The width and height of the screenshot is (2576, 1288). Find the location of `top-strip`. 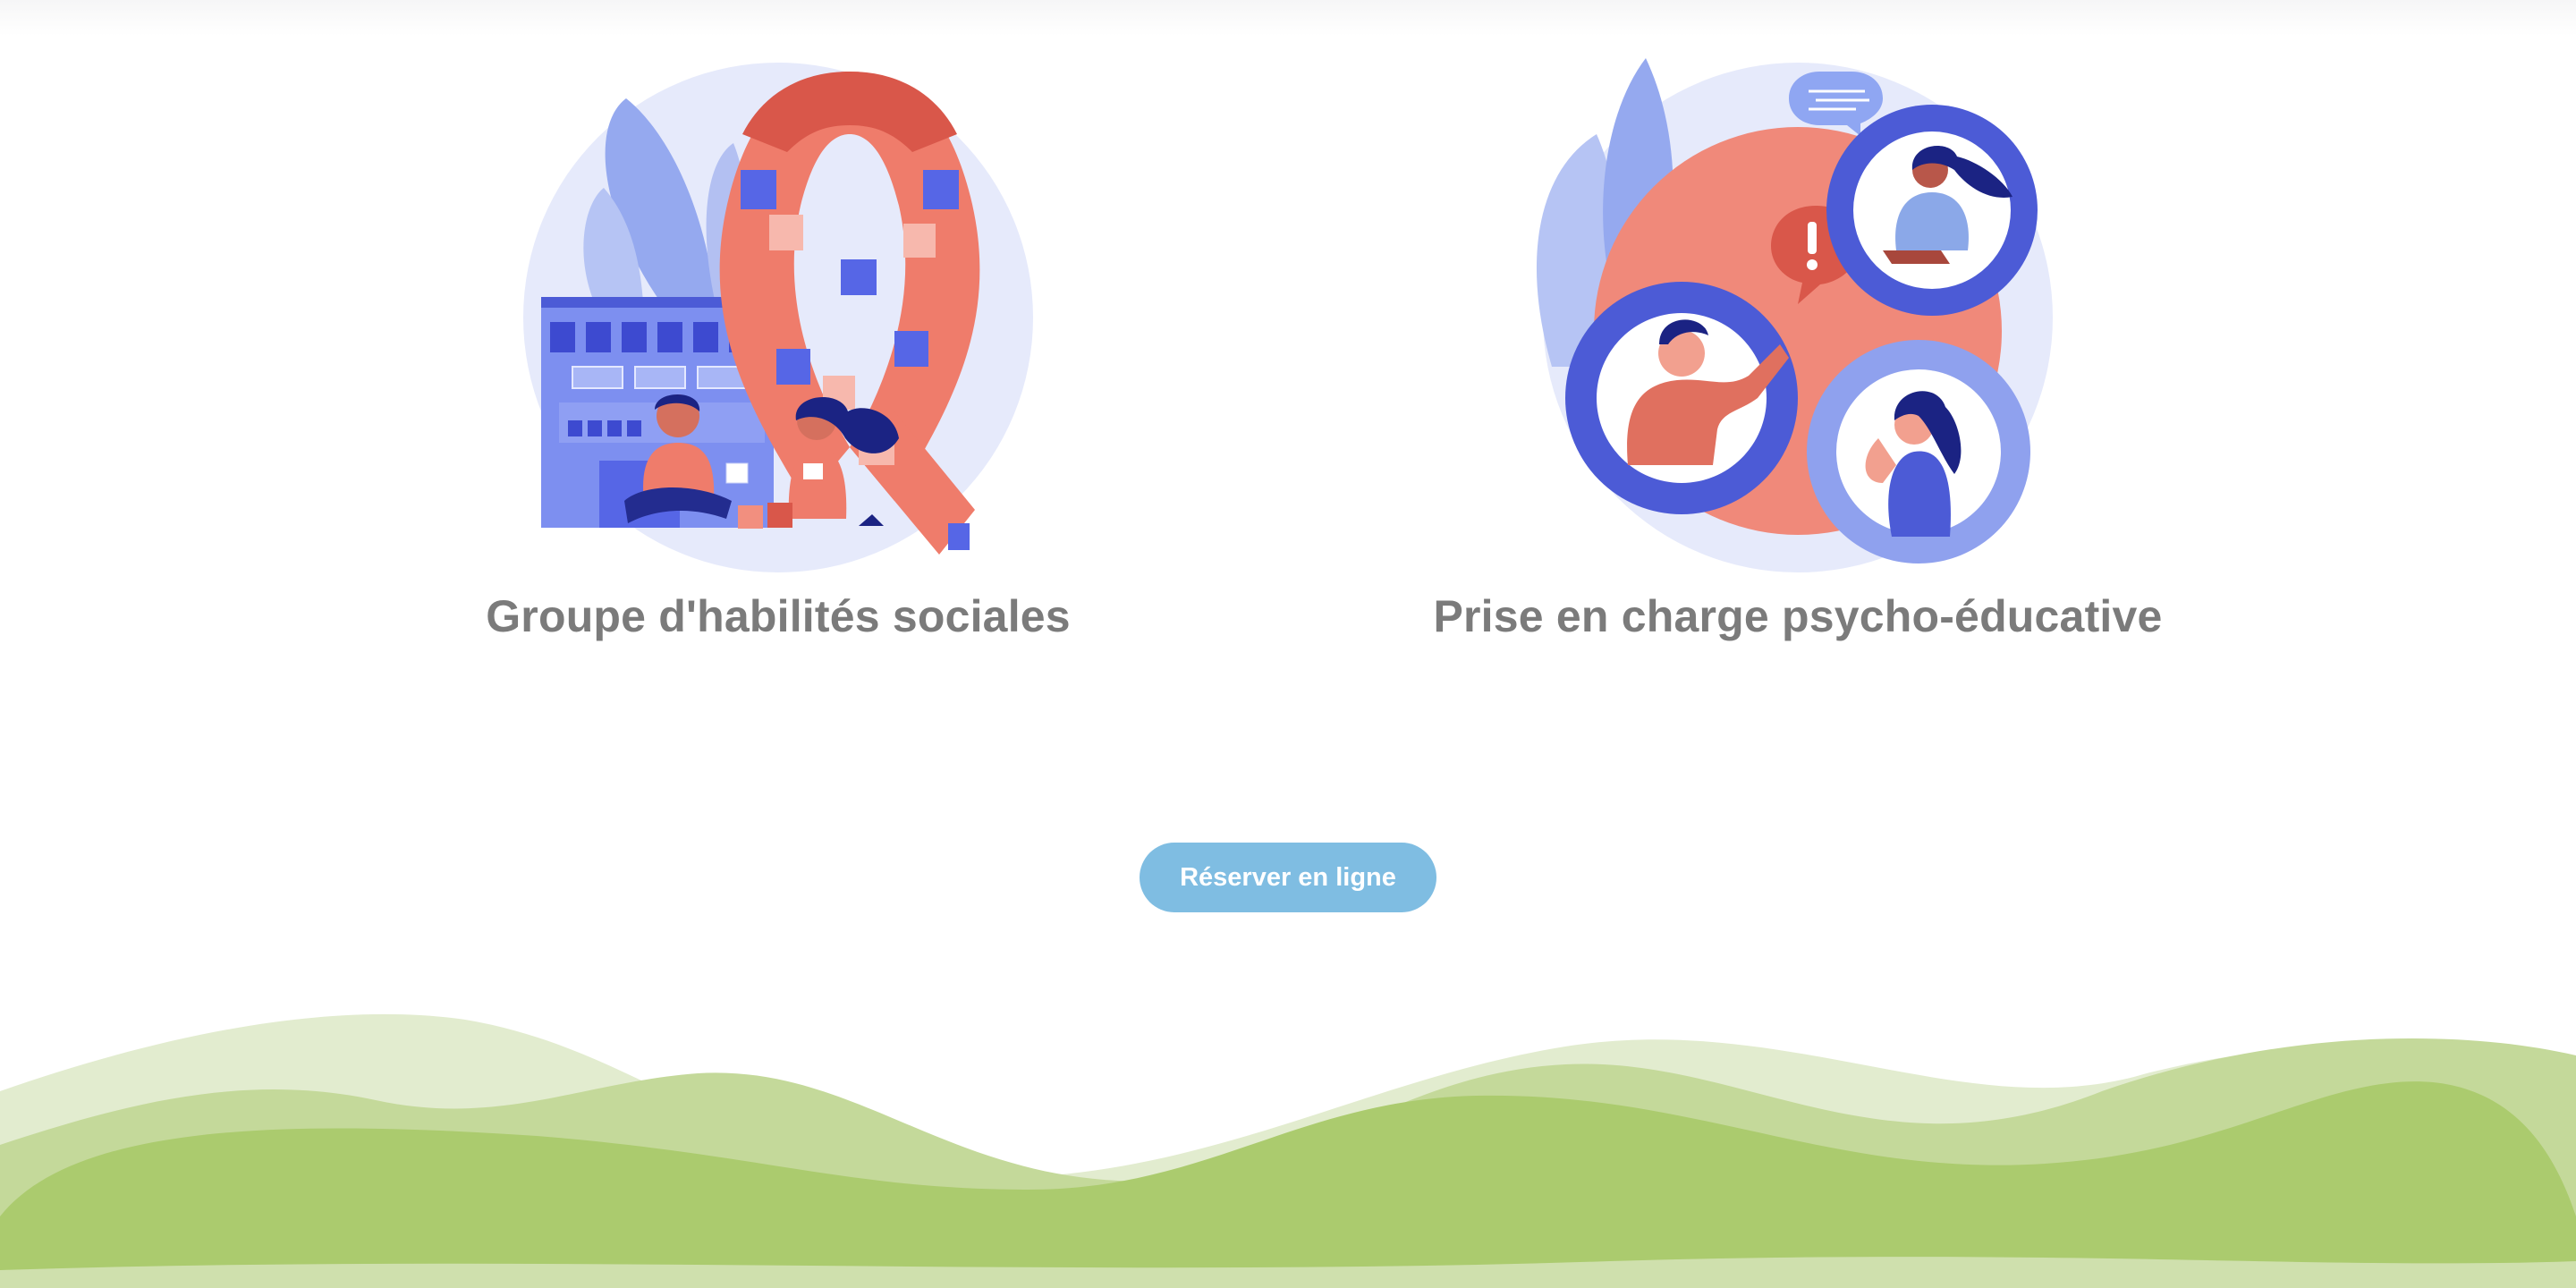

top-strip is located at coordinates (1288, 18).